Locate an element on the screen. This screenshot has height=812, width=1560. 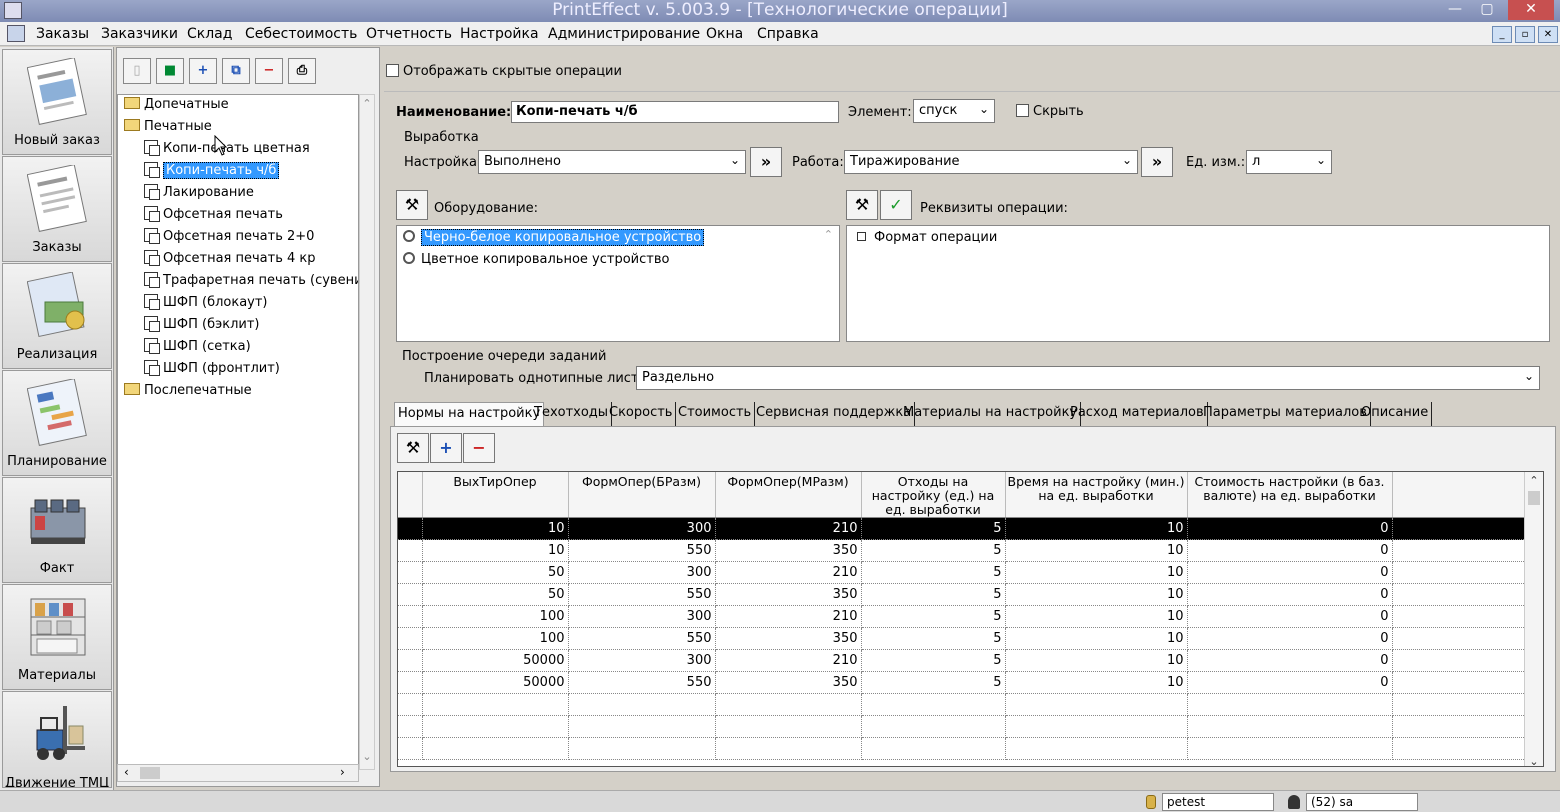
equipment-tools-button: ⚒ is located at coordinates (412, 205).